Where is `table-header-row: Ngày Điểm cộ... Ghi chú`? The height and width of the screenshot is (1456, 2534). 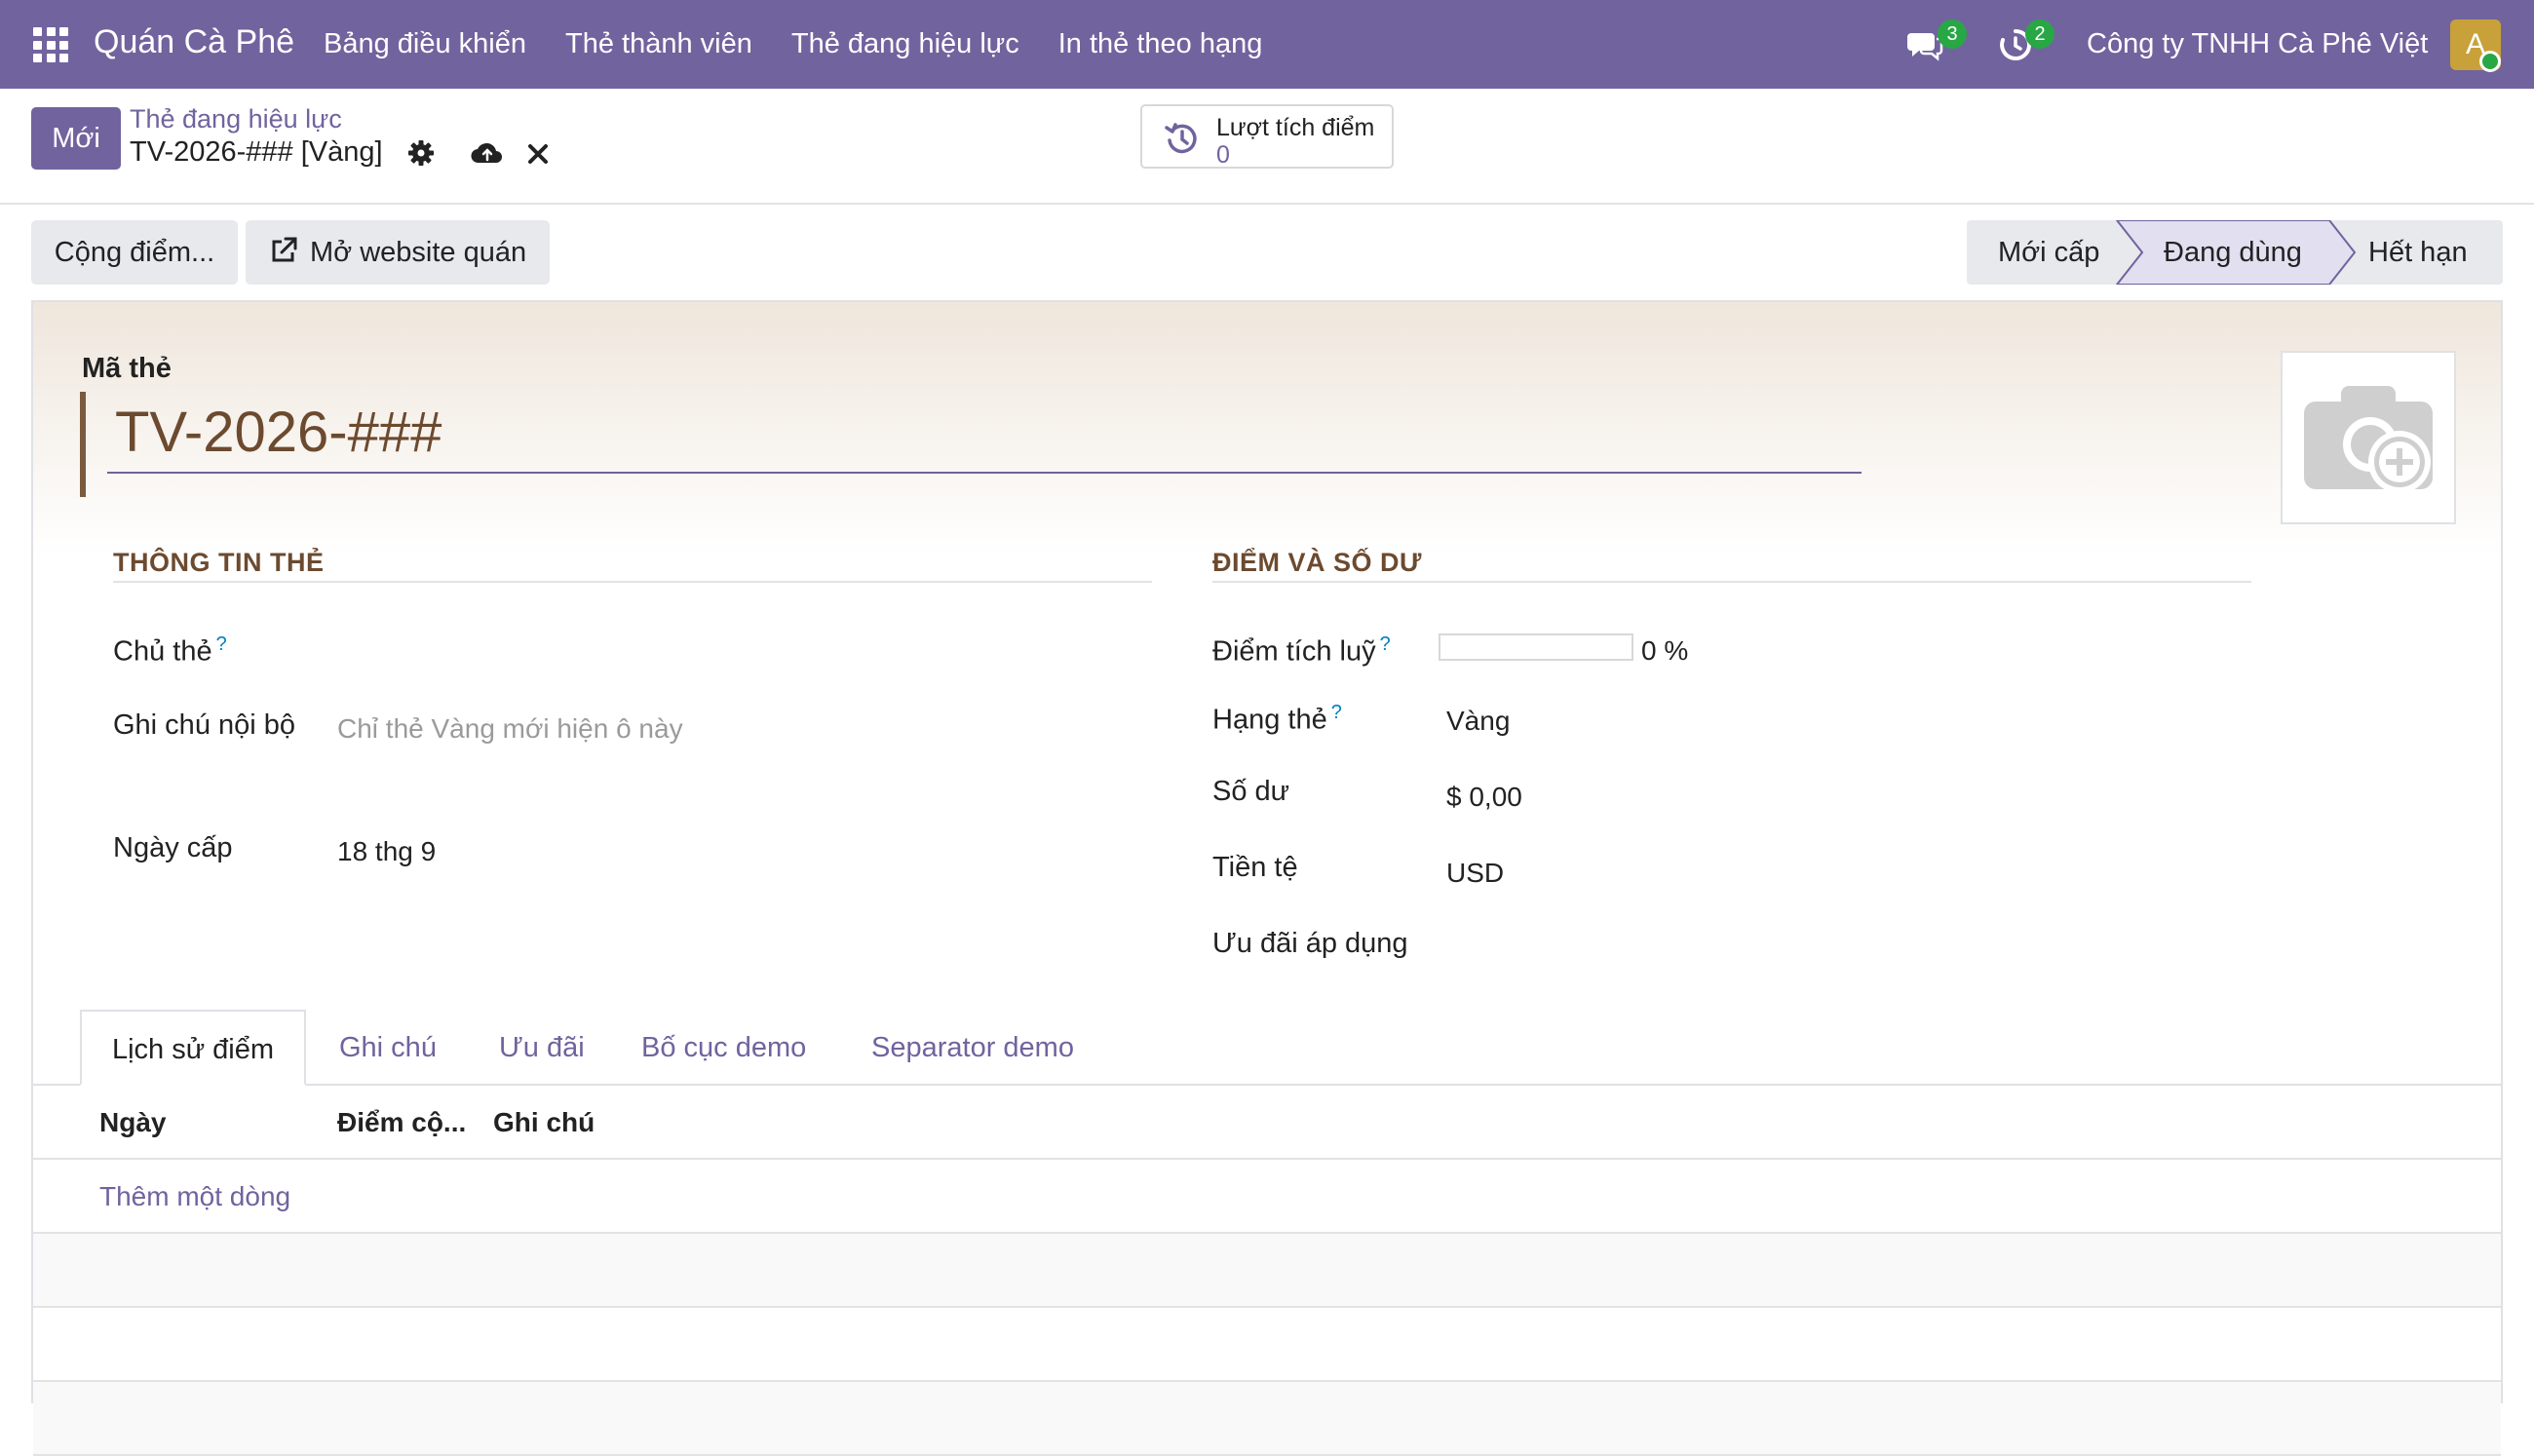 table-header-row: Ngày Điểm cộ... Ghi chú is located at coordinates (1267, 1123).